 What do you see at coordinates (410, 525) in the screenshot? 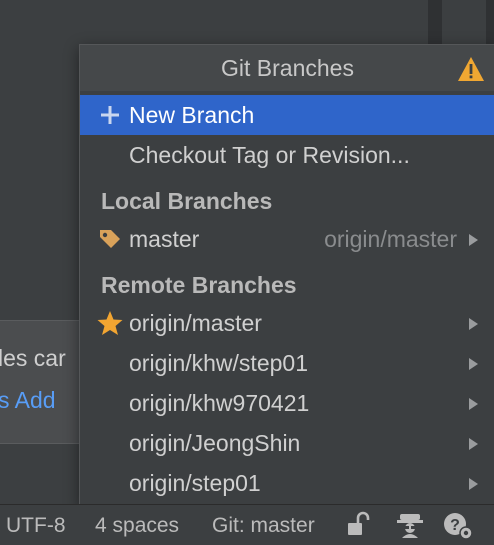
I see `inspector-icon` at bounding box center [410, 525].